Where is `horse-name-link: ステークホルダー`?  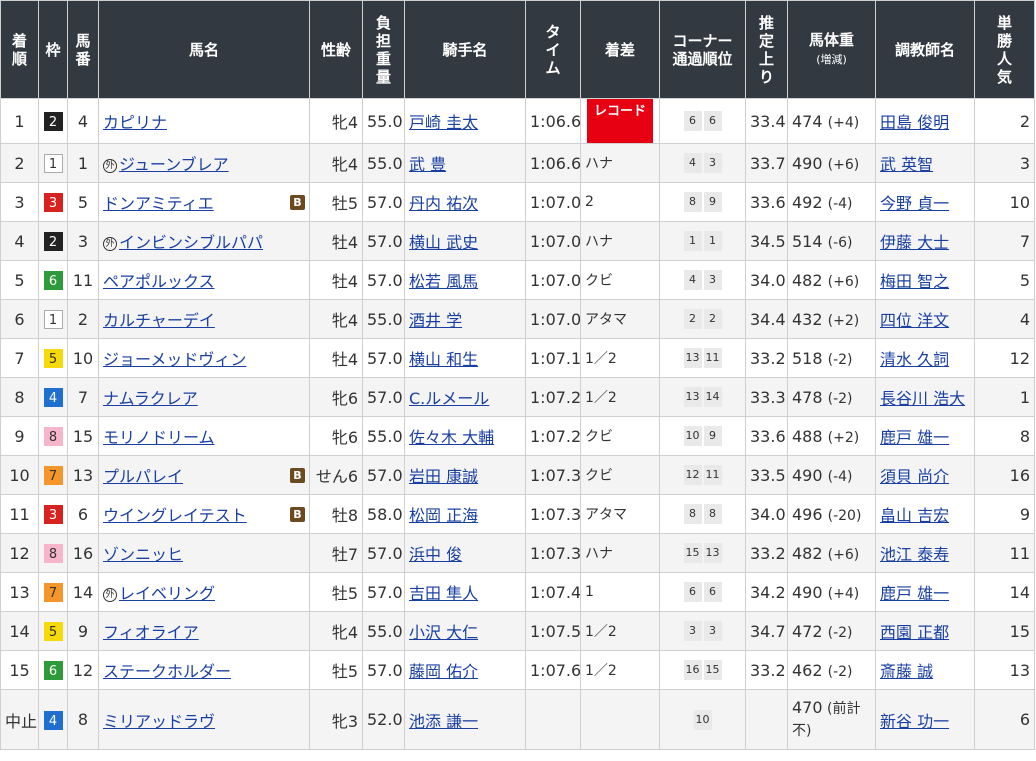 horse-name-link: ステークホルダー is located at coordinates (167, 671).